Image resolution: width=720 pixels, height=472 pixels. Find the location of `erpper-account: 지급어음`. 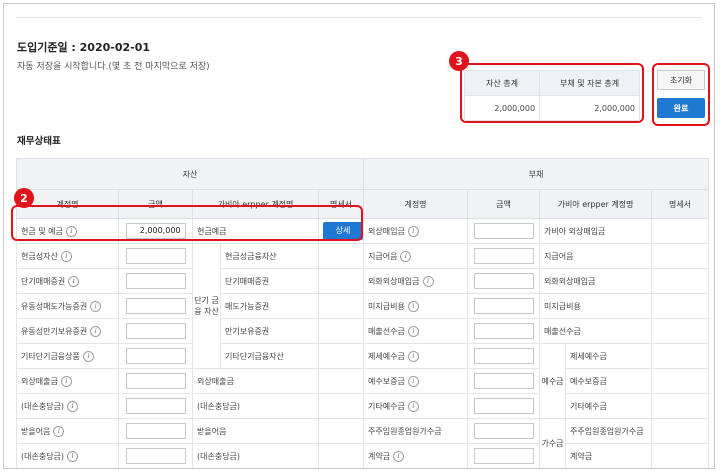

erpper-account: 지급어음 is located at coordinates (595, 256).